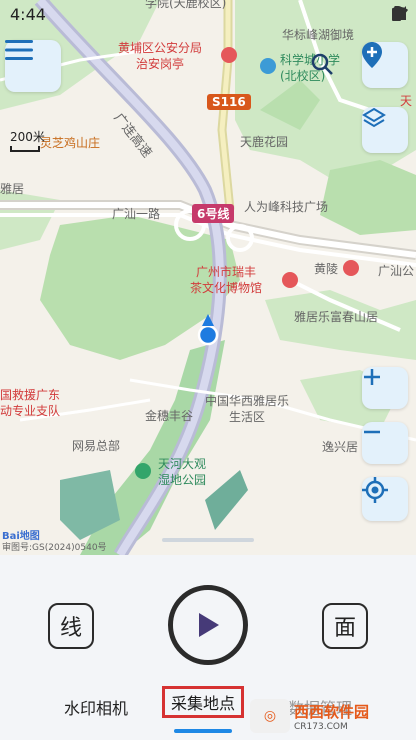 This screenshot has height=740, width=416. Describe the element at coordinates (396, 13) in the screenshot. I see `battery-icon` at that location.